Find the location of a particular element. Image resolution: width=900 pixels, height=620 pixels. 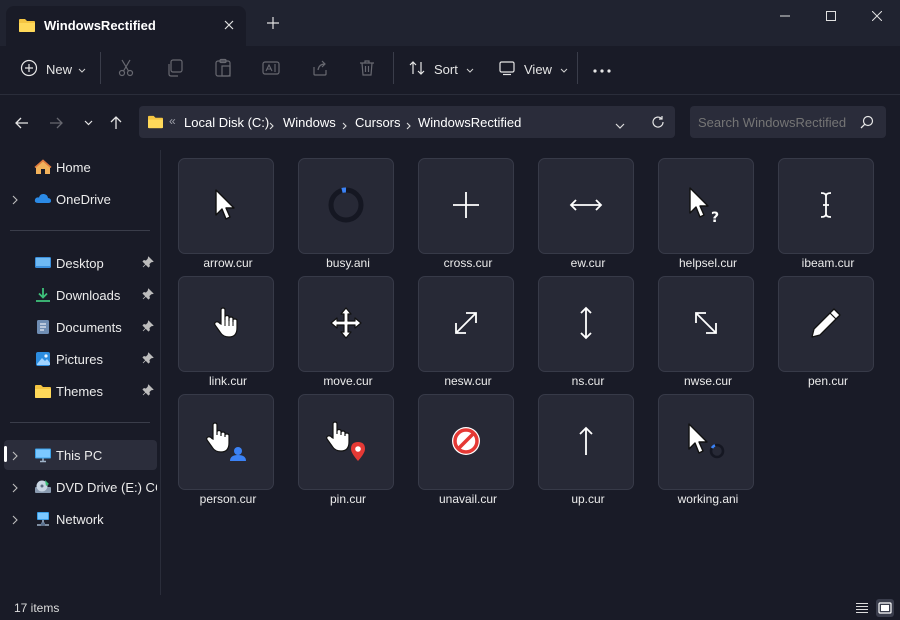

new-button: New is located at coordinates (53, 69).